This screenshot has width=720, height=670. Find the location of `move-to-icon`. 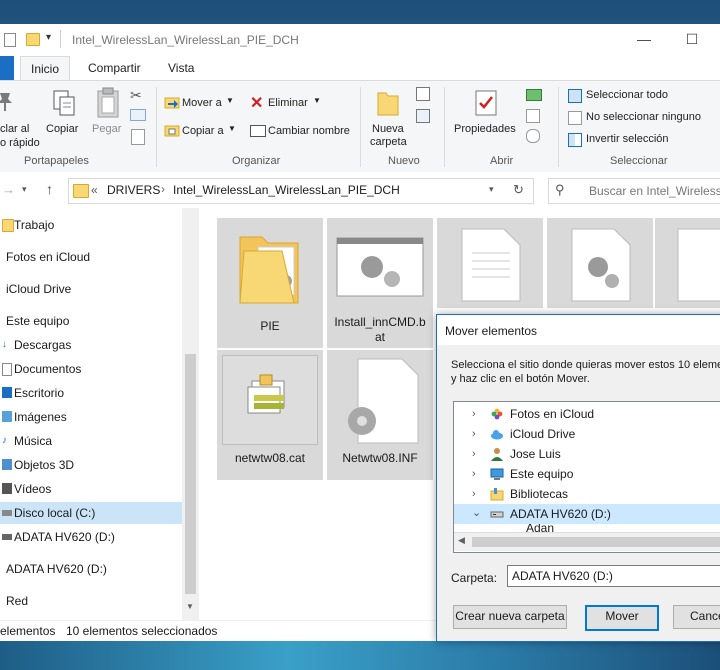

move-to-icon is located at coordinates (172, 103).